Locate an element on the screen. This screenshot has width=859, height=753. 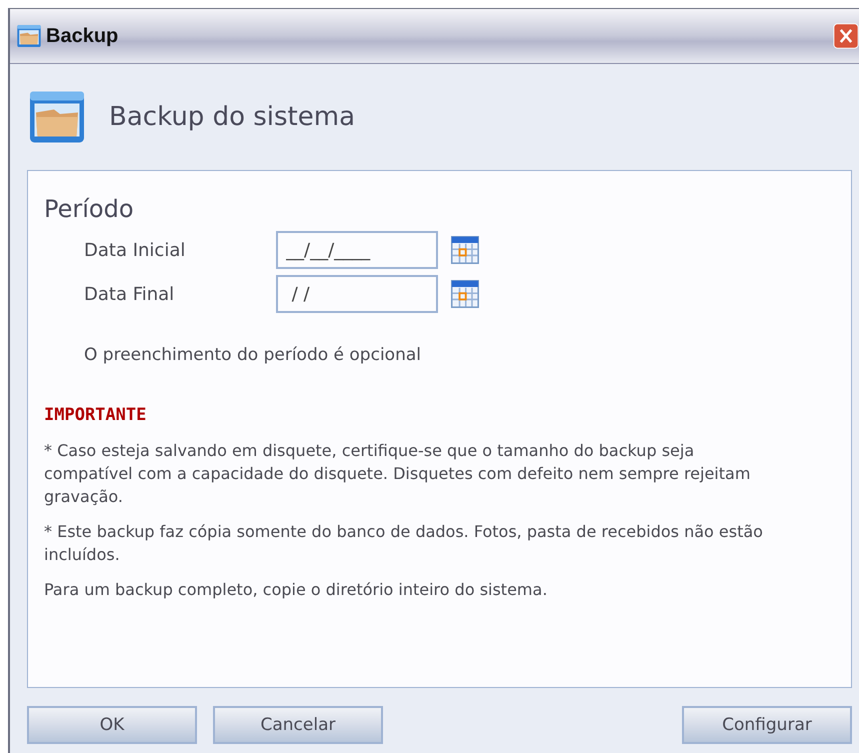
paragraph: Para um backup completo, copie o diretório inteiro do sistema. is located at coordinates (296, 590).